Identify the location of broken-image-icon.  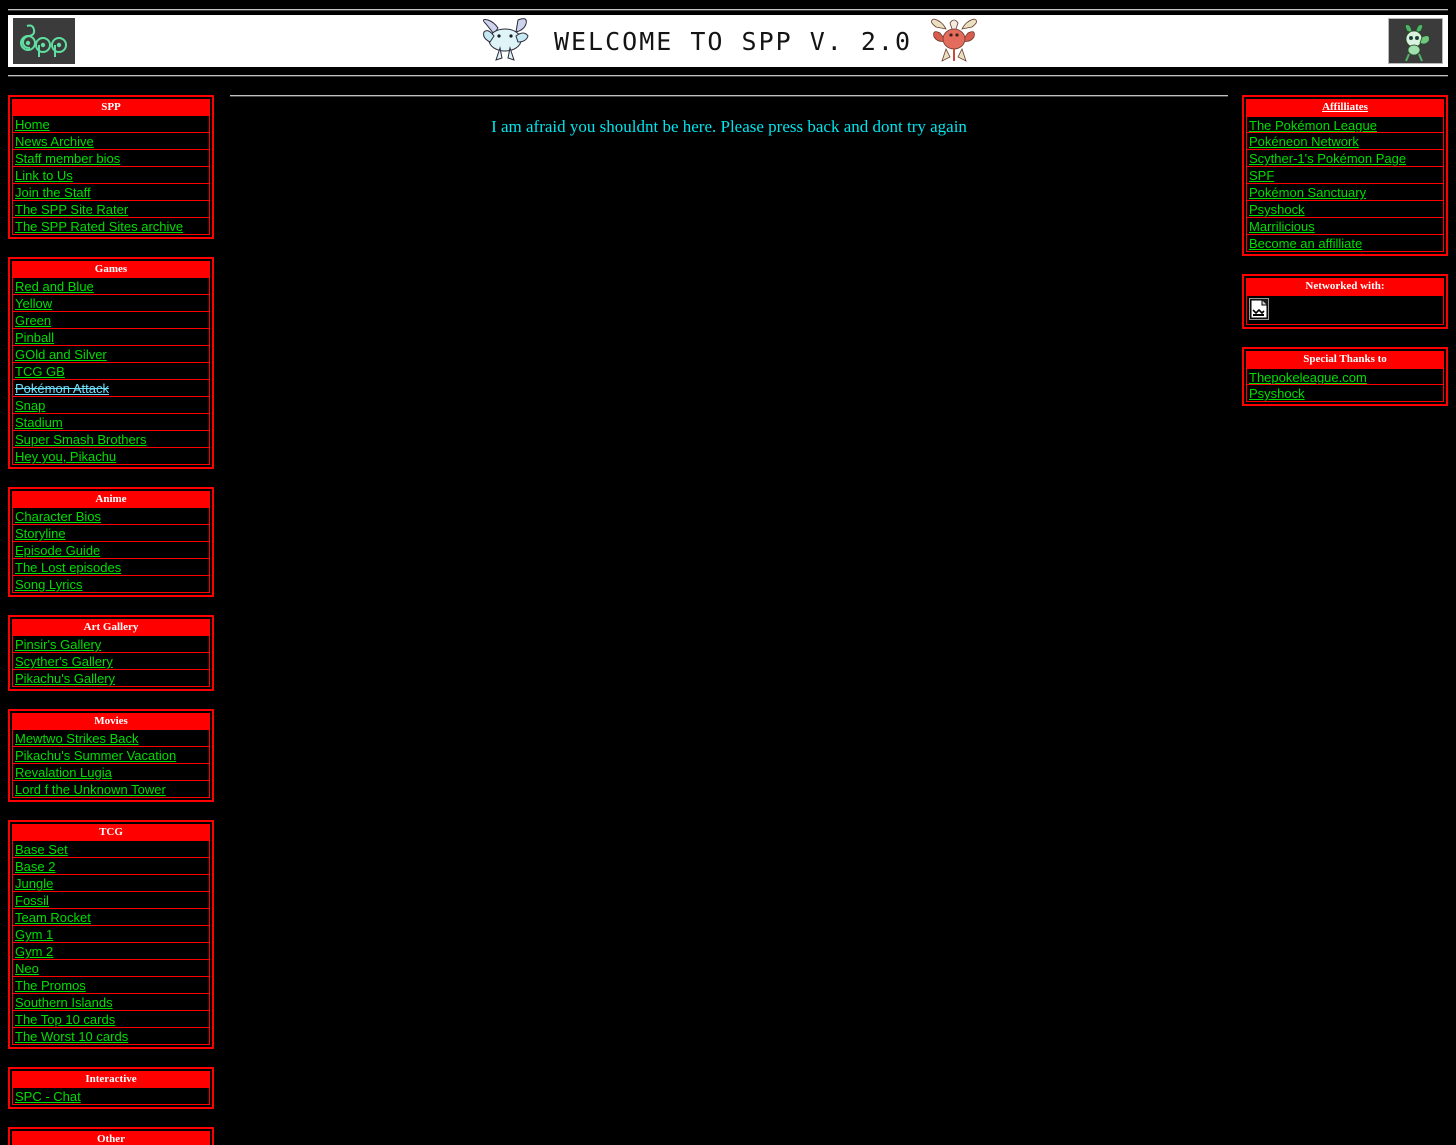
(1259, 309).